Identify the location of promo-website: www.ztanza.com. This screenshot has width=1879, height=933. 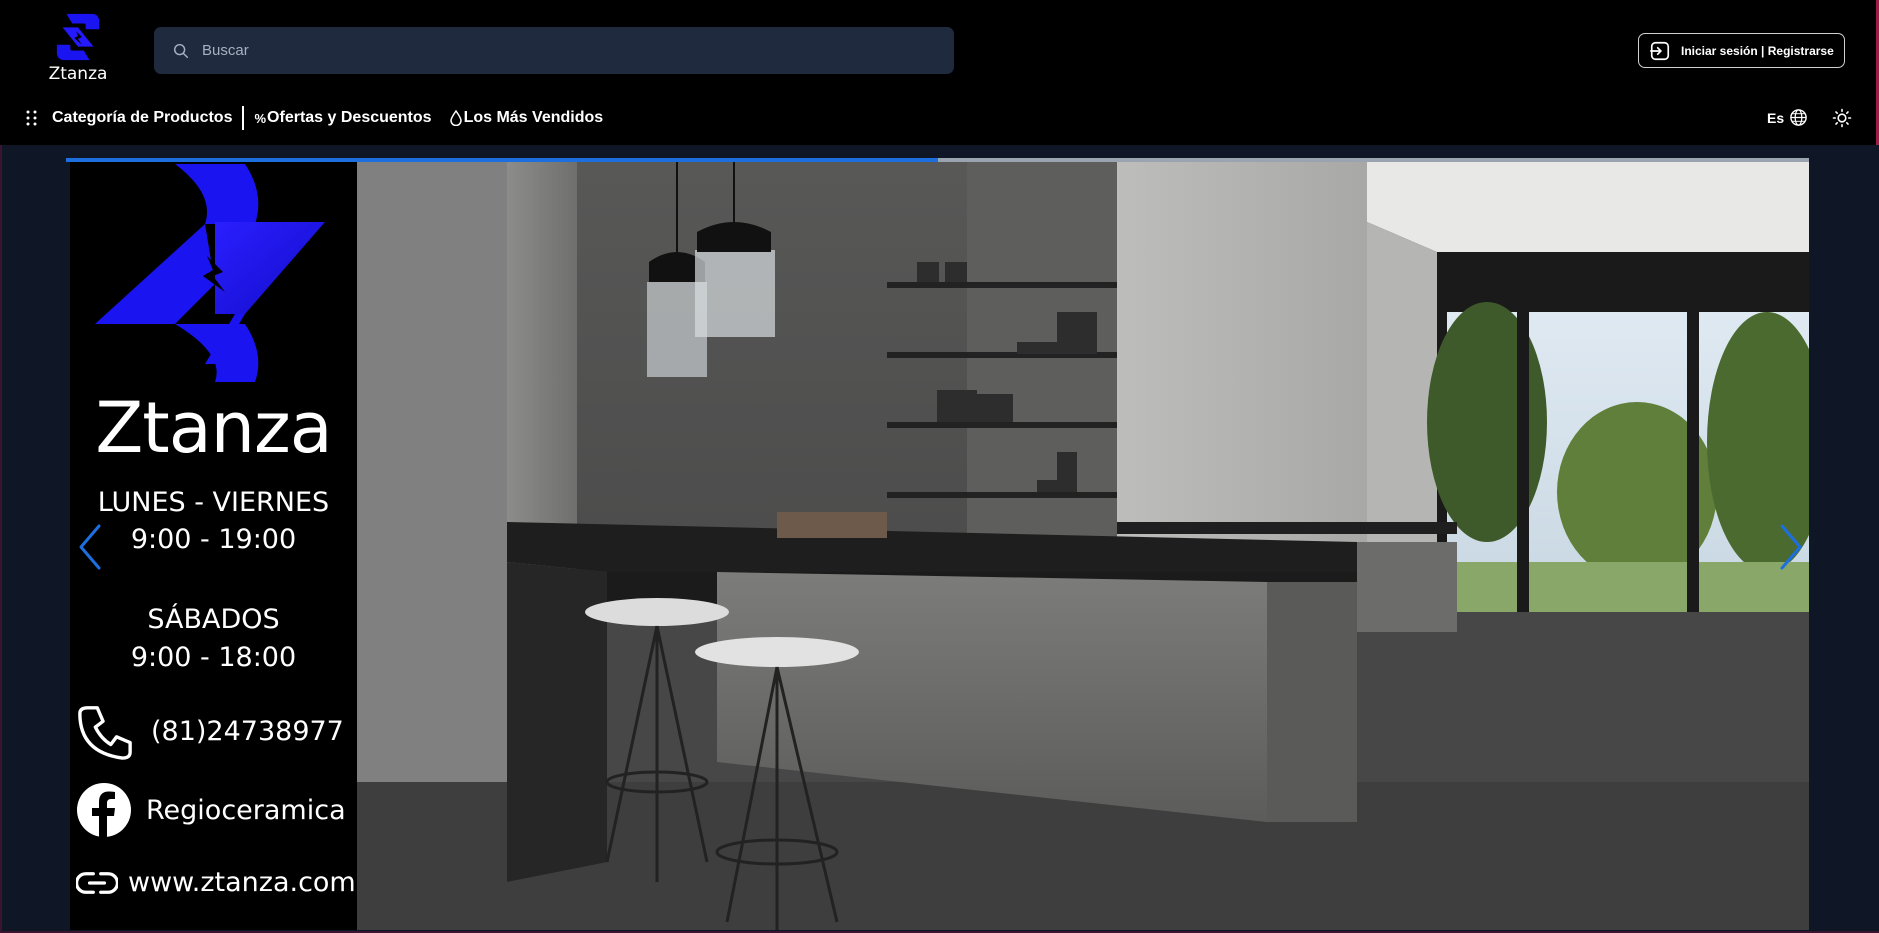
(216, 882).